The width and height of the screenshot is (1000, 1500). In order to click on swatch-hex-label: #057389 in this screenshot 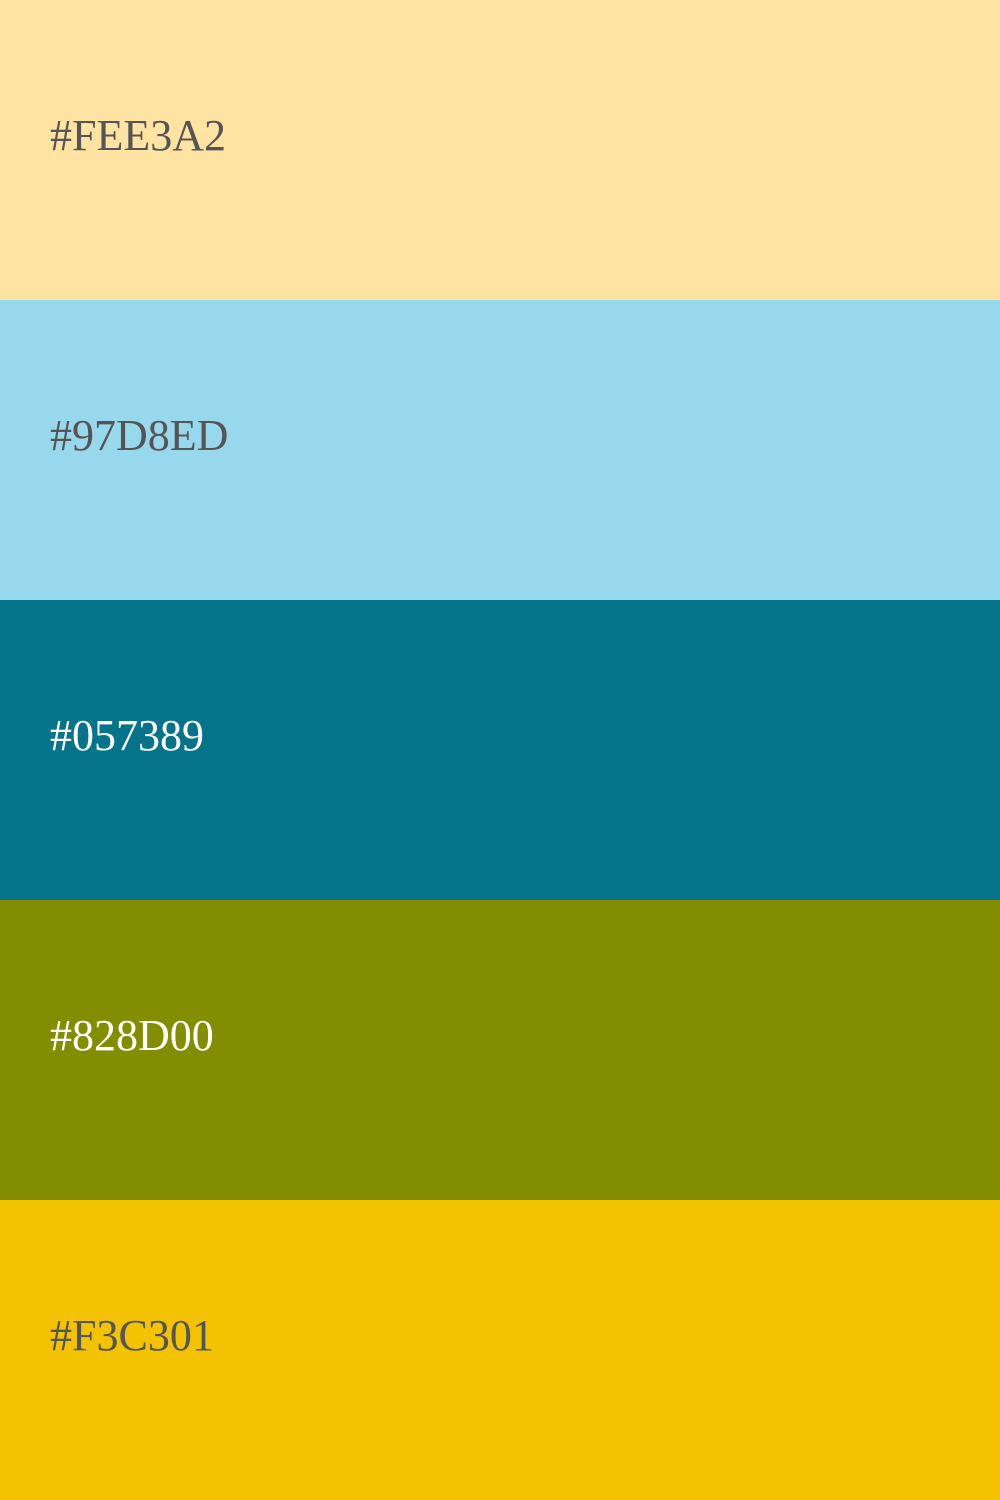, I will do `click(127, 735)`.